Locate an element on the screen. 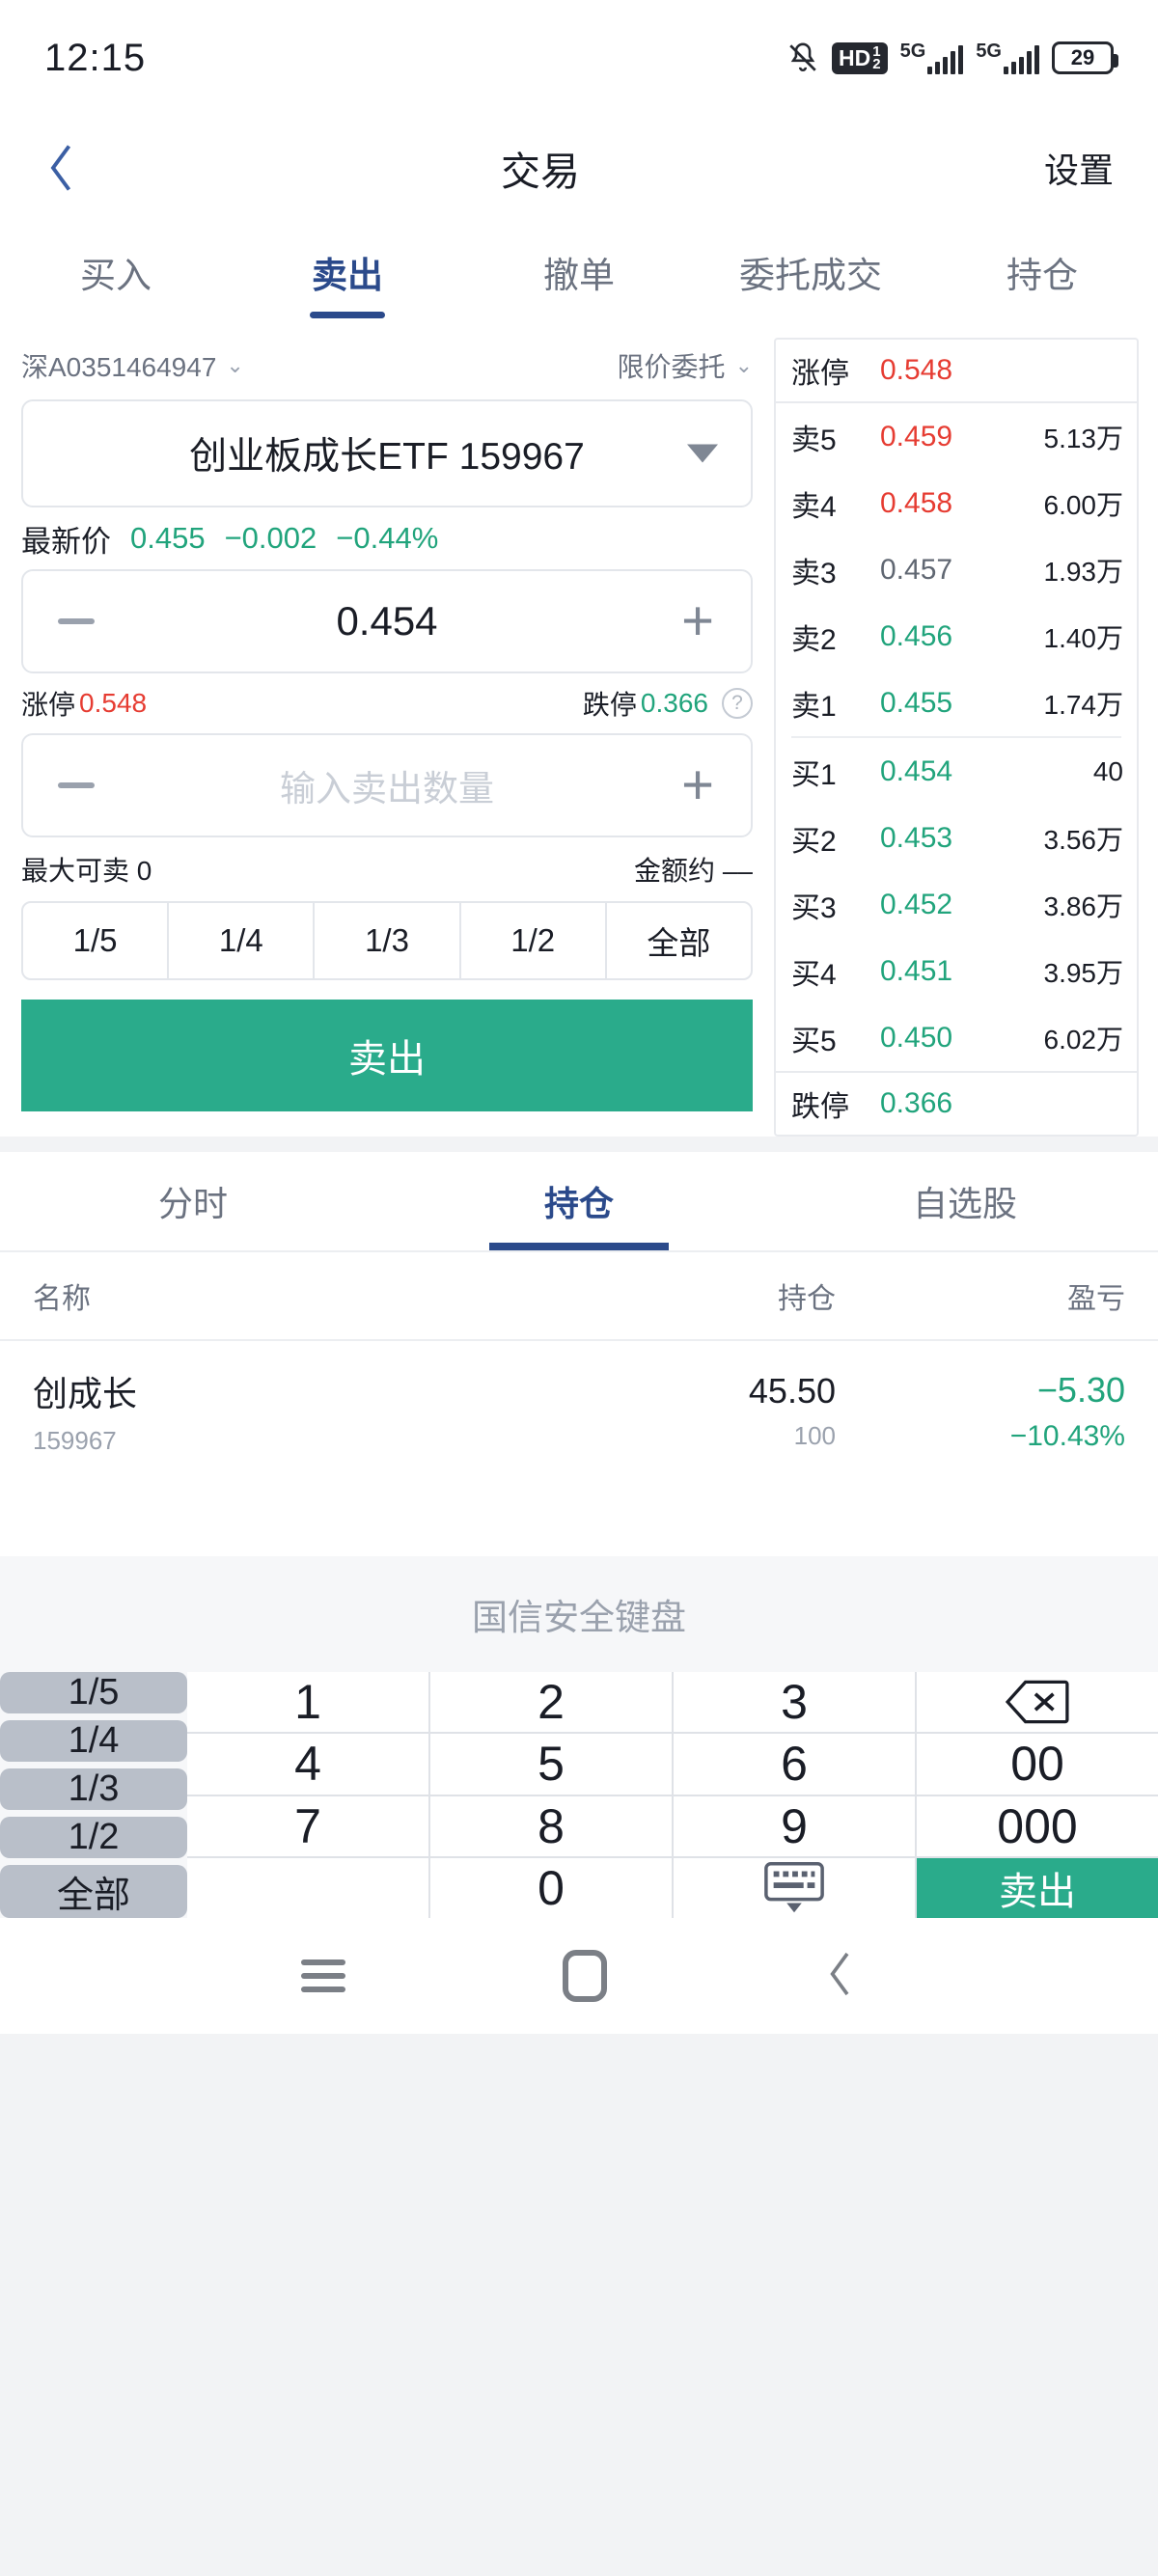 This screenshot has width=1158, height=2576. quantity-increment-button: + is located at coordinates (698, 783).